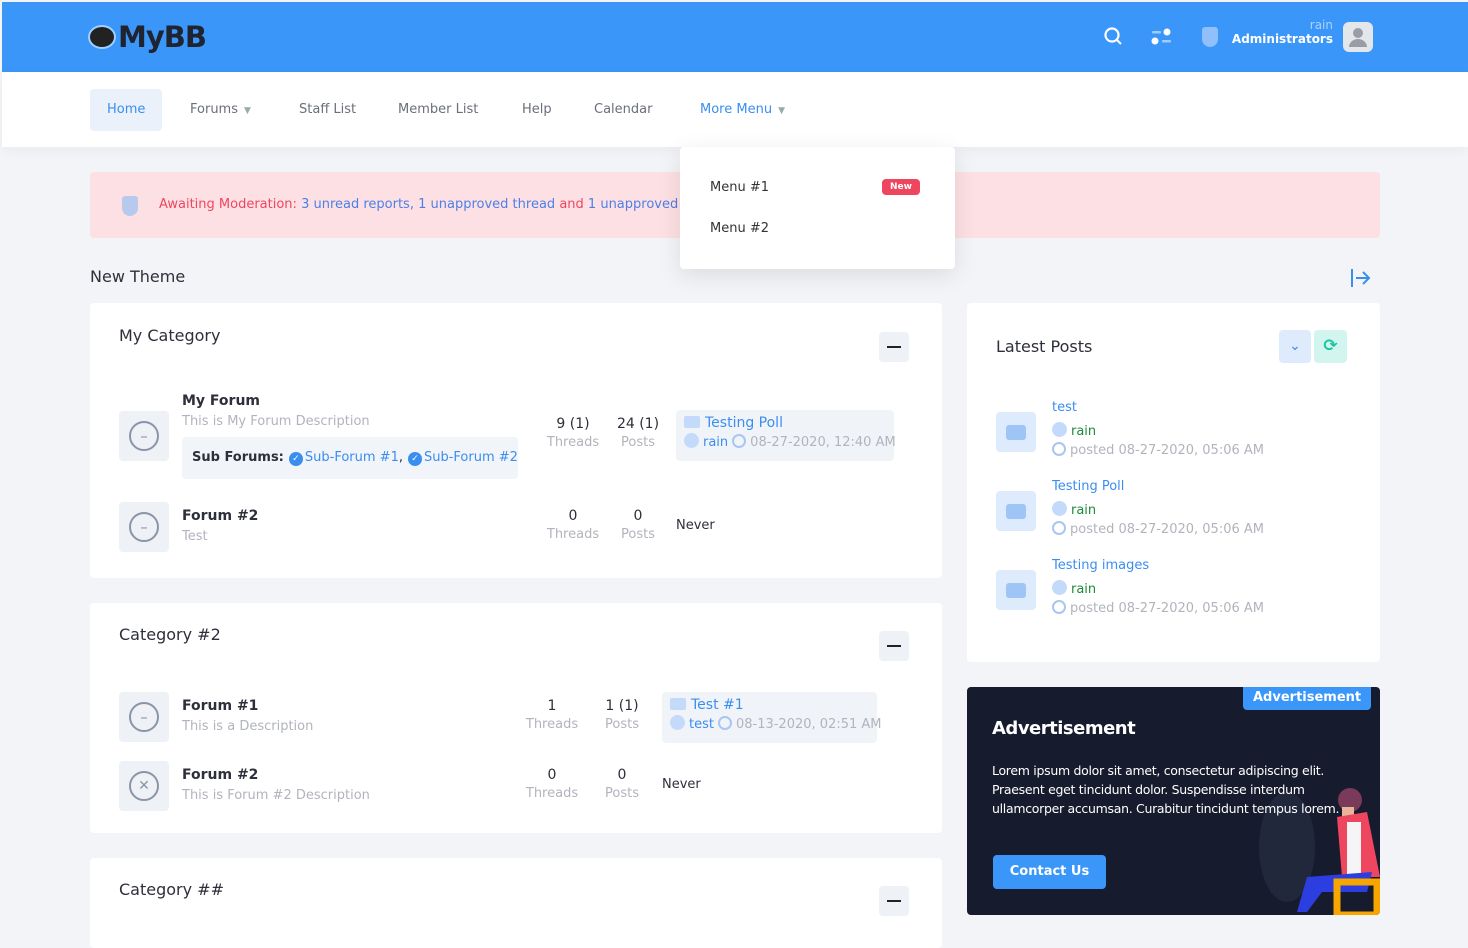 Image resolution: width=1468 pixels, height=948 pixels. Describe the element at coordinates (295, 459) in the screenshot. I see `check-icon: ✓` at that location.